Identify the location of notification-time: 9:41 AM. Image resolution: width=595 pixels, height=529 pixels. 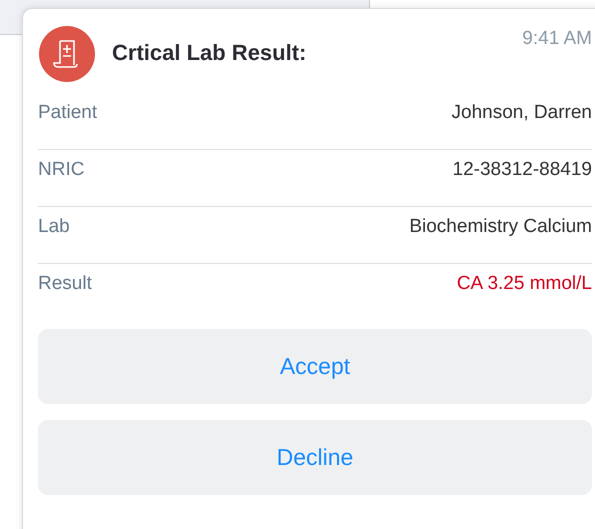
(557, 39).